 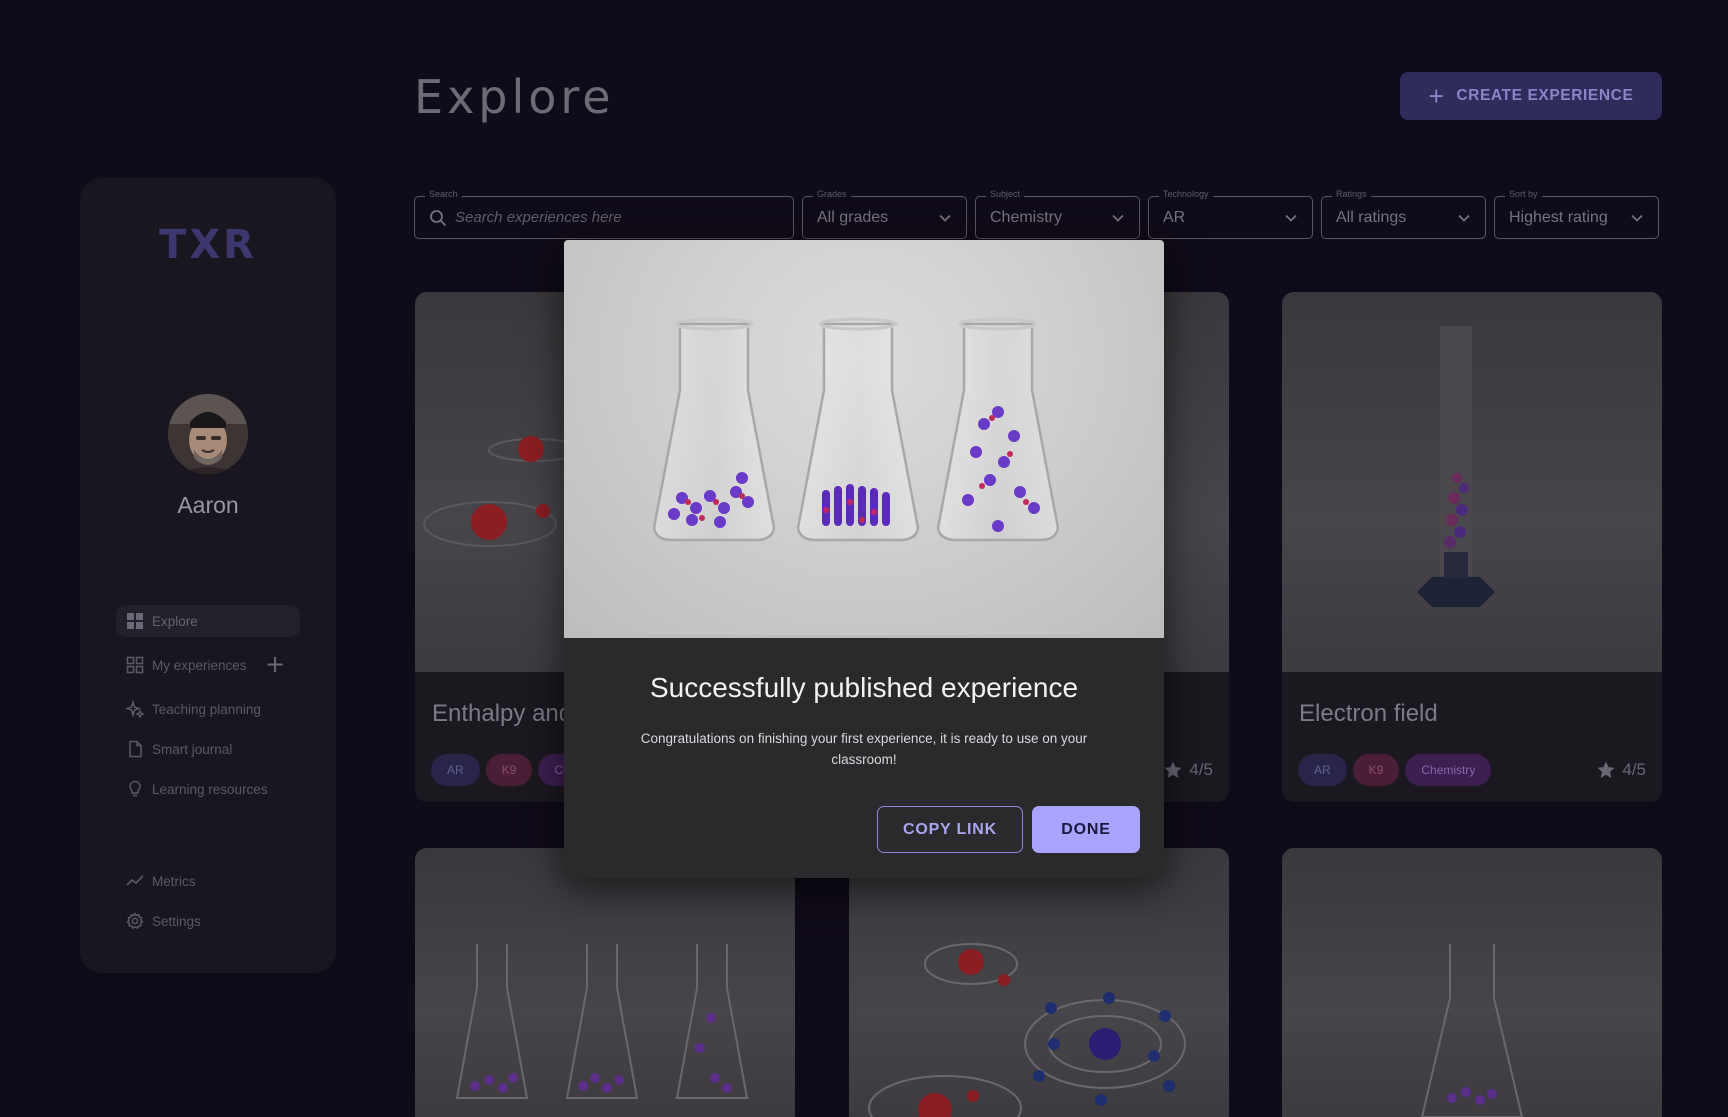 I want to click on sidebar-item-label: Metrics, so click(x=174, y=881).